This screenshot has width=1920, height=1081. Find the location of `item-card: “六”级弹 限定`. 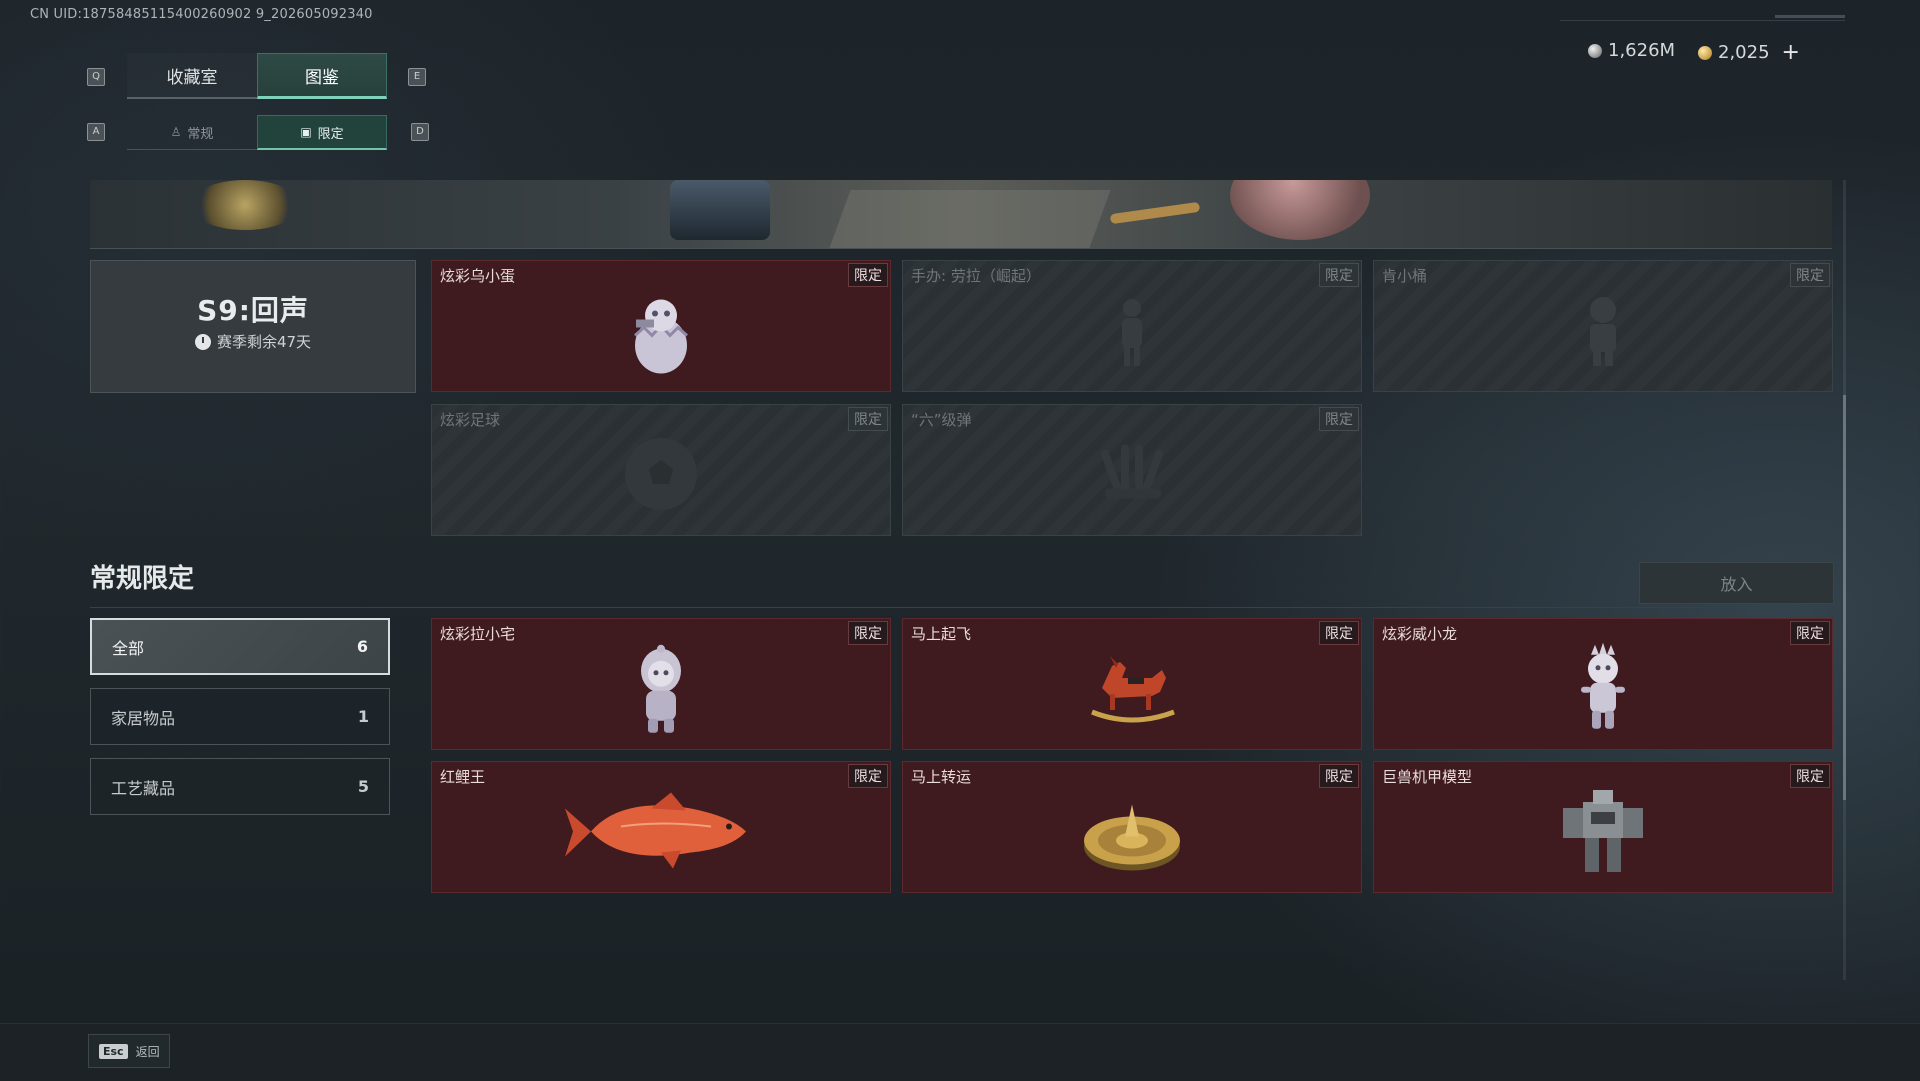

item-card: “六”级弹 限定 is located at coordinates (1132, 470).